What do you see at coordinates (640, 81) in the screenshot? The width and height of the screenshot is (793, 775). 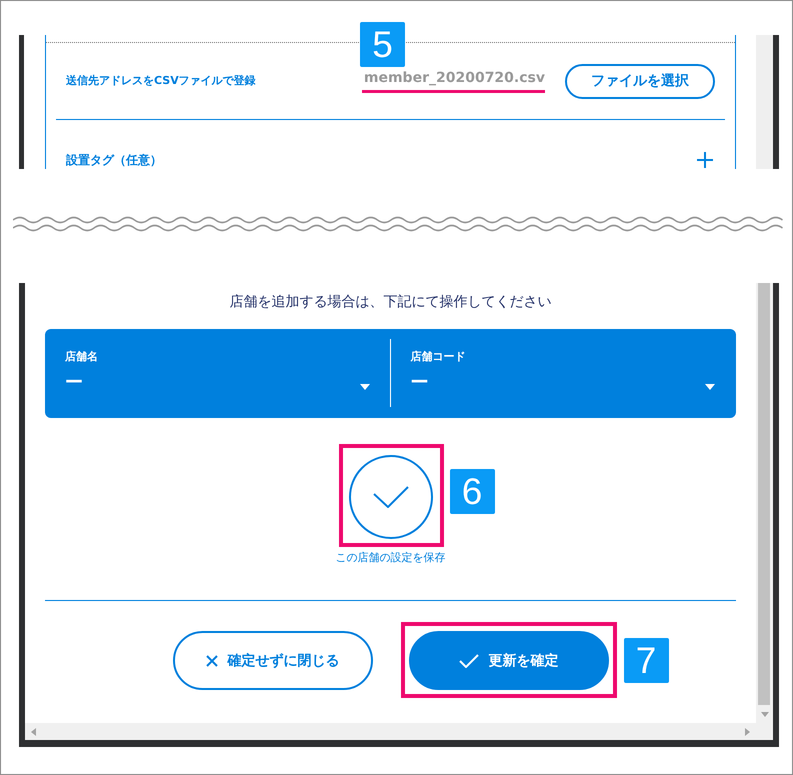 I see `choose-file-button: ファイルを選択` at bounding box center [640, 81].